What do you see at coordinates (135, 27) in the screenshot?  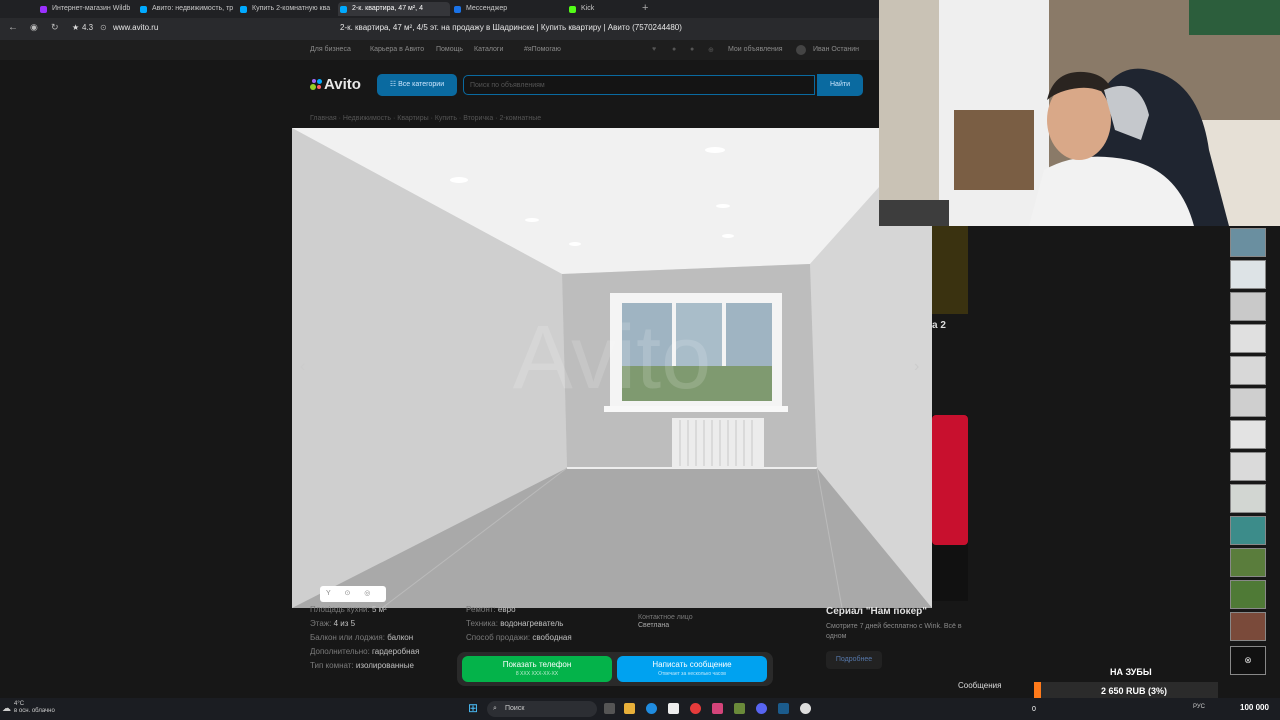 I see `url-field: www.avito.ru` at bounding box center [135, 27].